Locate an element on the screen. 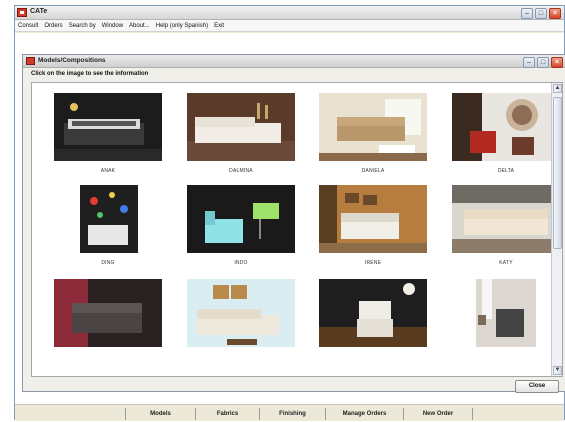 The width and height of the screenshot is (565, 422). menu-item-search-by: Search by is located at coordinates (82, 26).